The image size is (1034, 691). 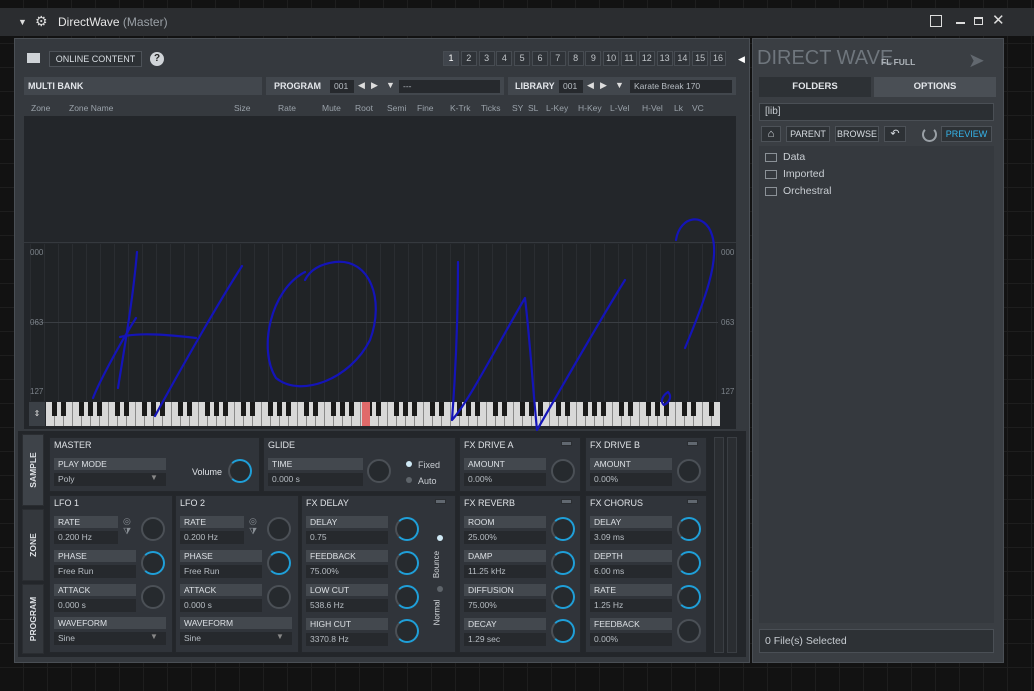 What do you see at coordinates (566, 443) in the screenshot?
I see `fx-drive-a-led` at bounding box center [566, 443].